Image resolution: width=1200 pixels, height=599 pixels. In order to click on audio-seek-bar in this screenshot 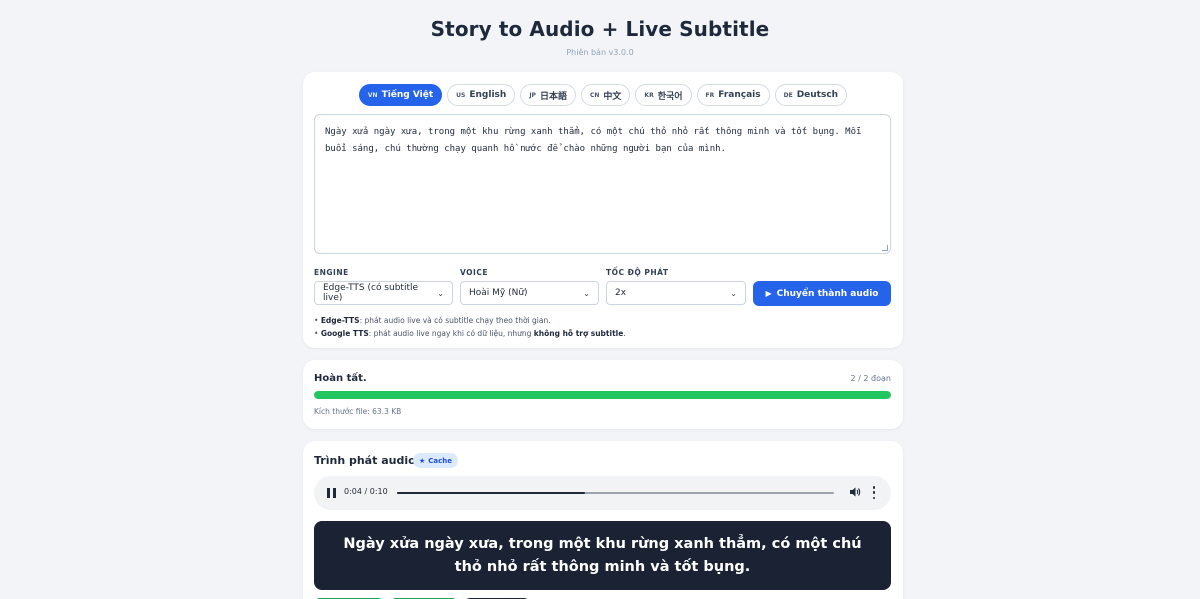, I will do `click(615, 493)`.